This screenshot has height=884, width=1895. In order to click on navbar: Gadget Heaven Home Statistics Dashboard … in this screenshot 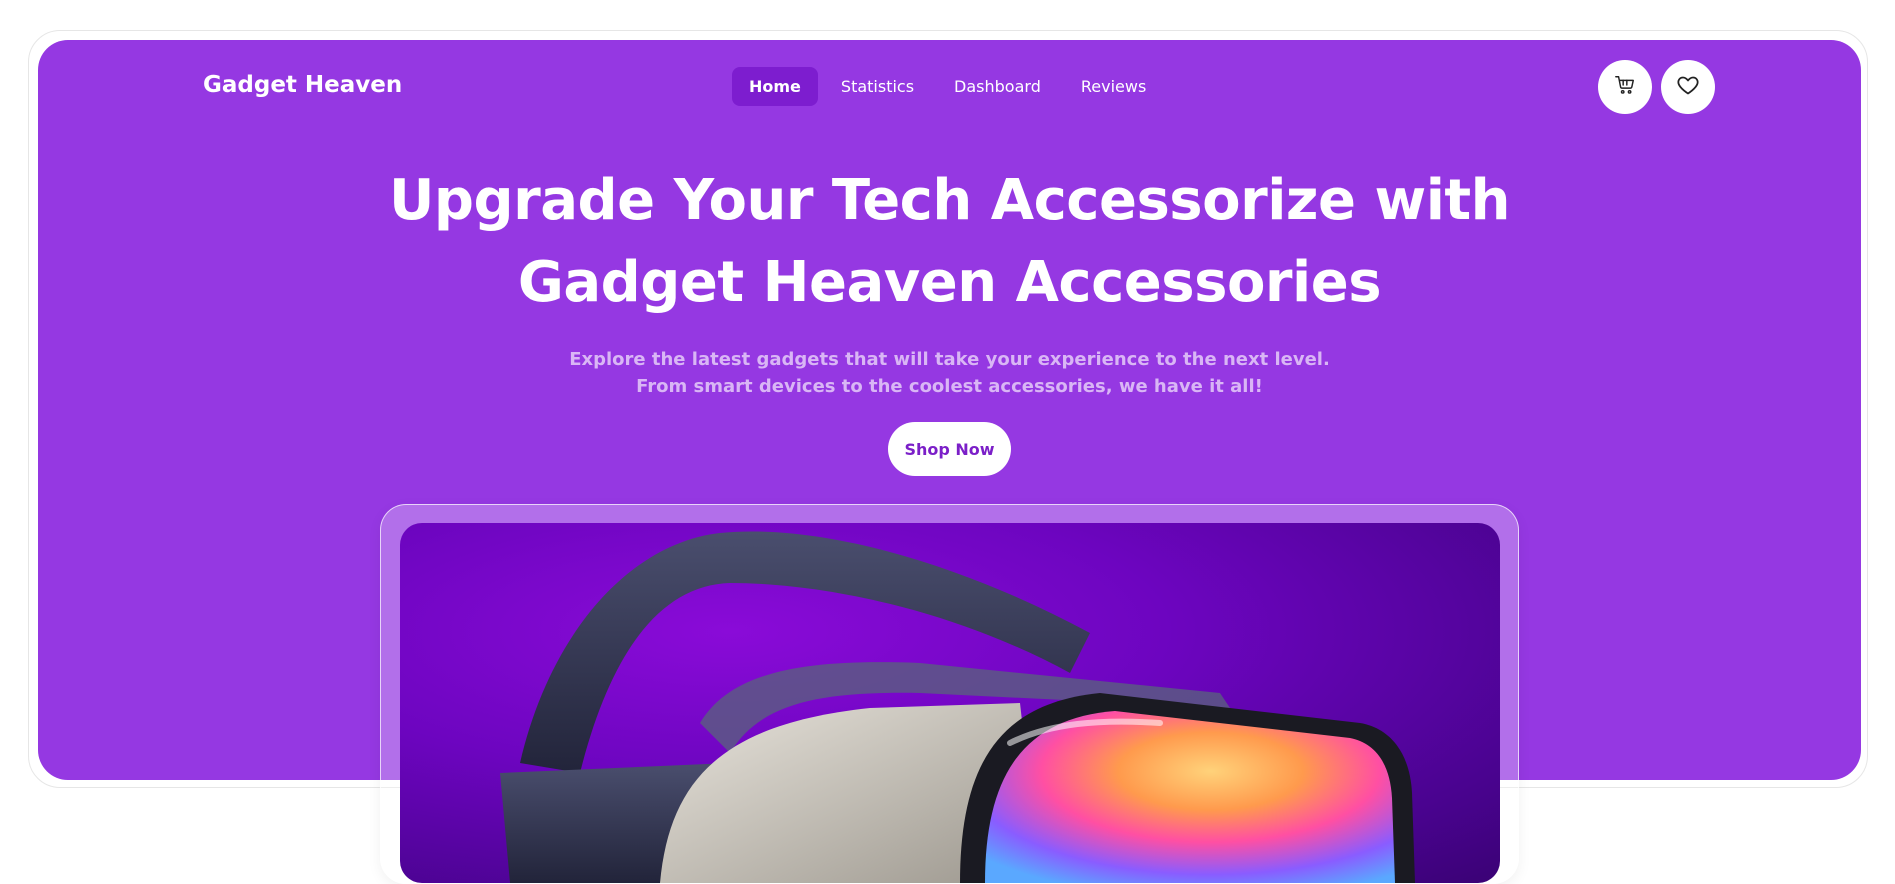, I will do `click(949, 85)`.